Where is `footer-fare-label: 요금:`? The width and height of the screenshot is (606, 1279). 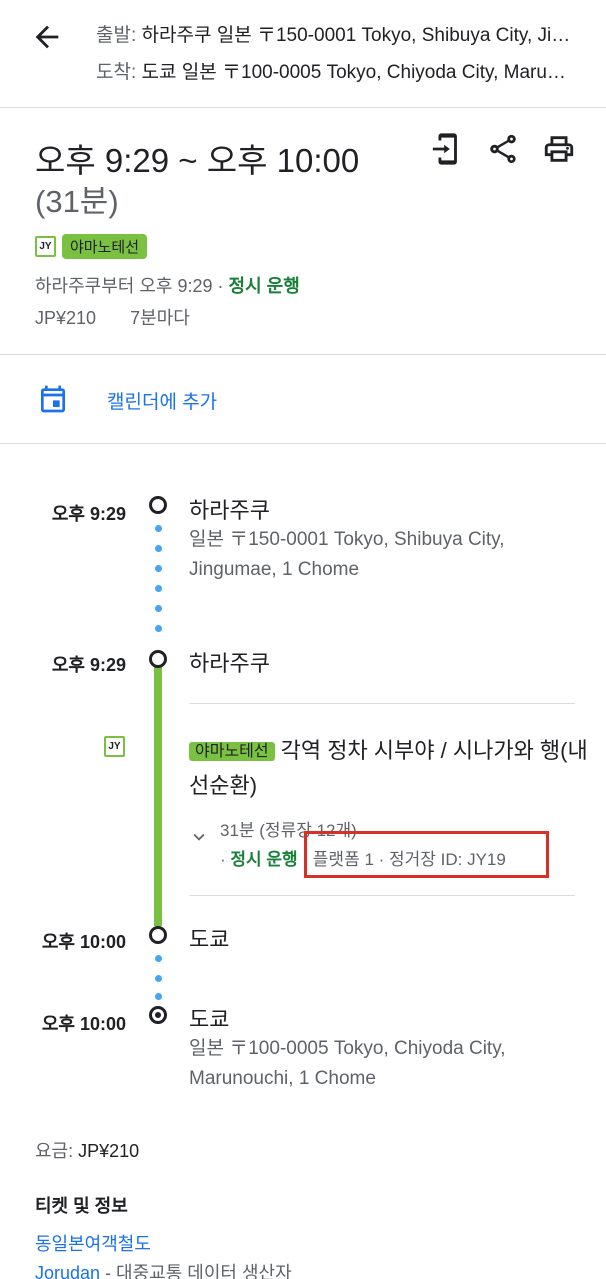
footer-fare-label: 요금: is located at coordinates (57, 1151).